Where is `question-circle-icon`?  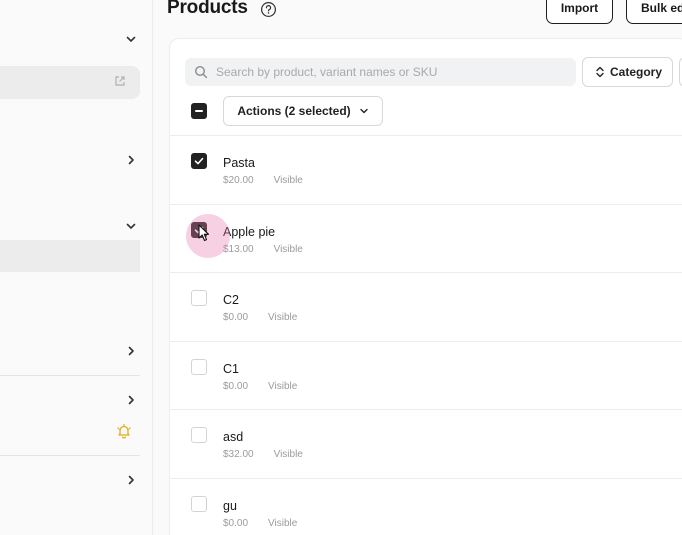 question-circle-icon is located at coordinates (268, 9).